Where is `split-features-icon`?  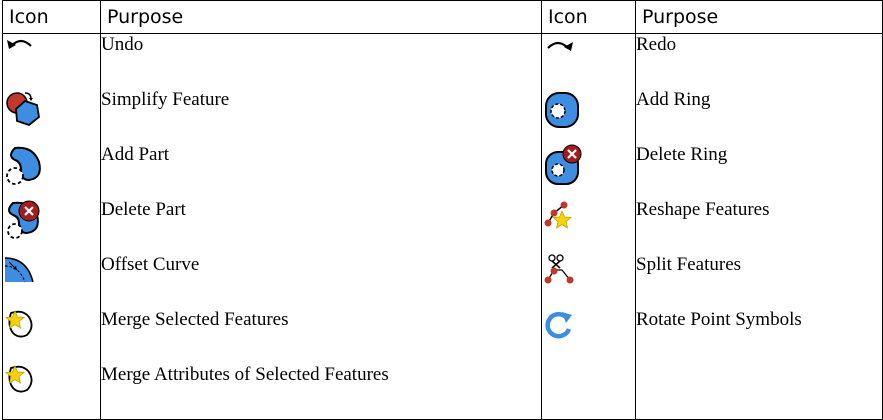 split-features-icon is located at coordinates (559, 269).